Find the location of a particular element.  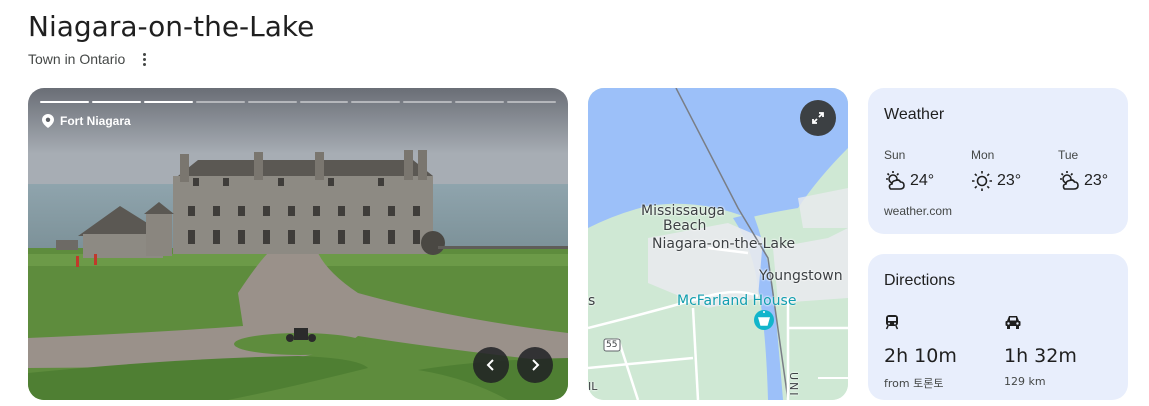

map-label-edge-il: IL is located at coordinates (593, 386).